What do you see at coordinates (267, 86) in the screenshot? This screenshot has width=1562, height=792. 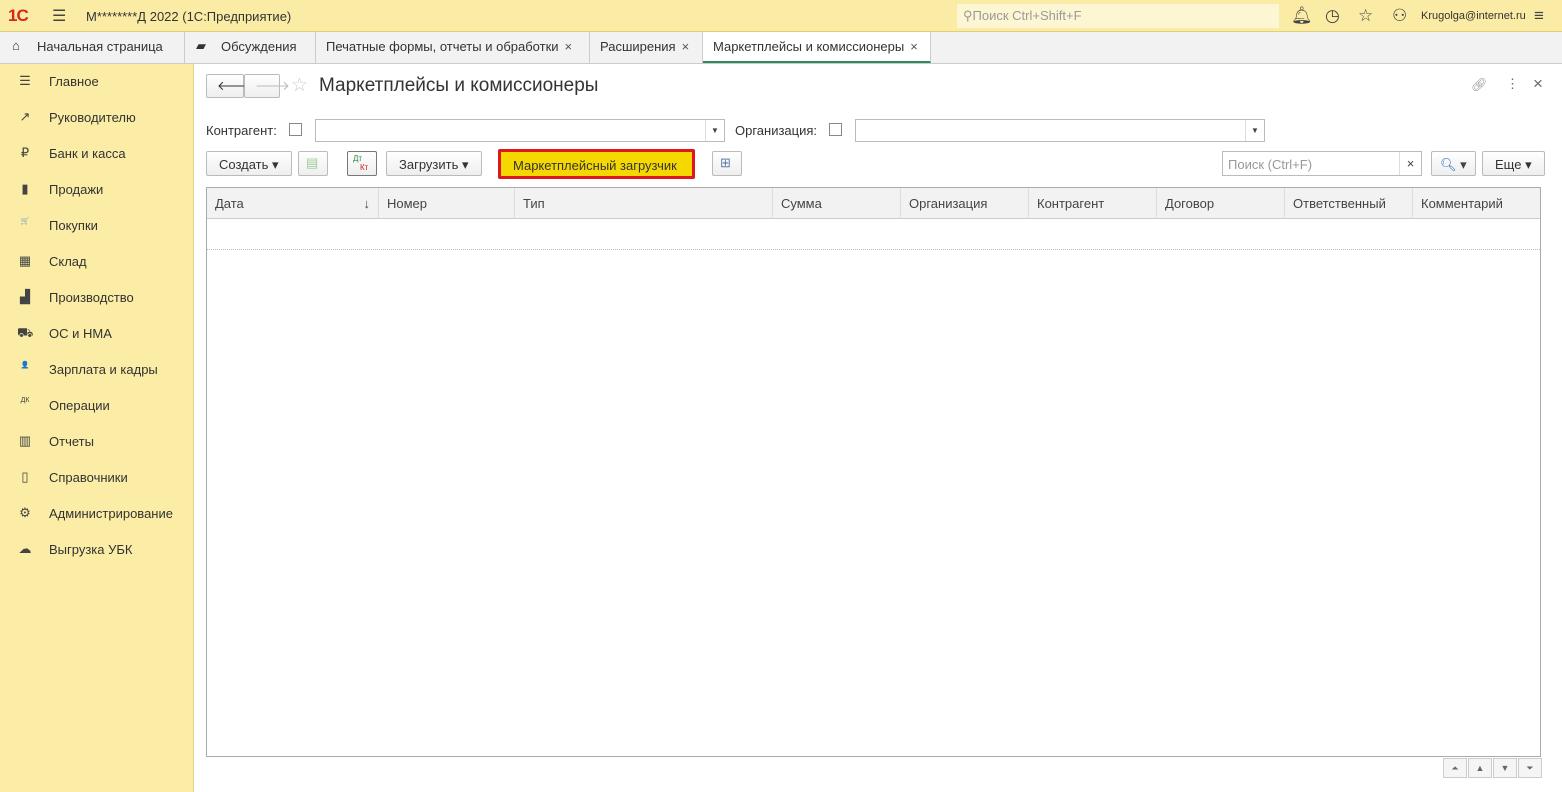 I see `forward-button: 🡒` at bounding box center [267, 86].